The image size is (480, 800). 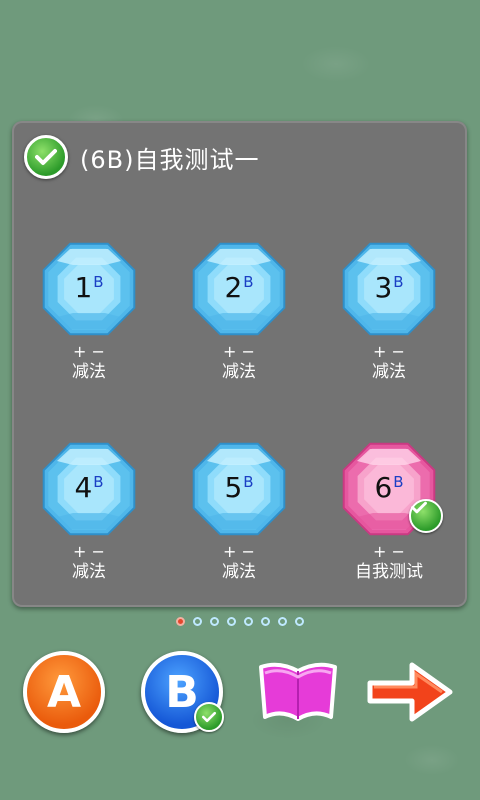 I want to click on level-a-icon: A, so click(x=64, y=692).